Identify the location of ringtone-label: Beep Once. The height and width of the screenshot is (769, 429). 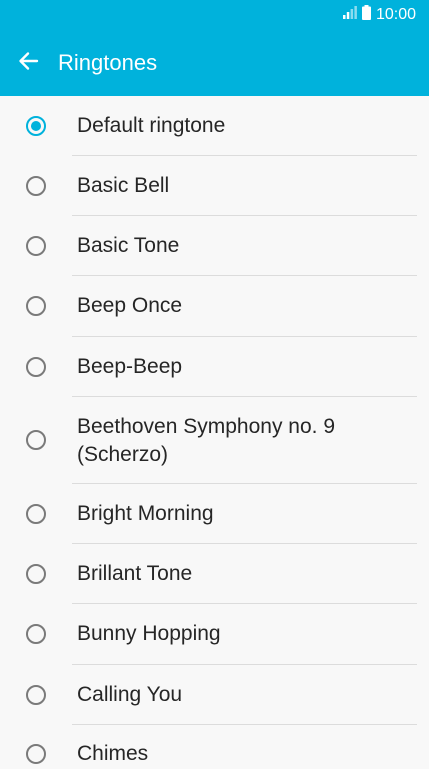
(130, 305).